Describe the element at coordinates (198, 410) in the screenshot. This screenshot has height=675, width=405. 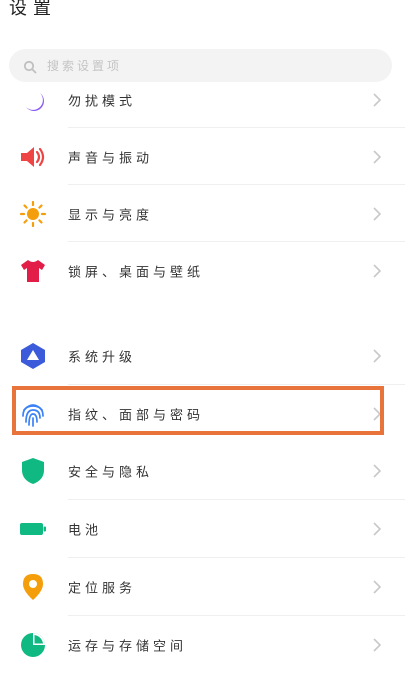
I see `highlight-box` at that location.